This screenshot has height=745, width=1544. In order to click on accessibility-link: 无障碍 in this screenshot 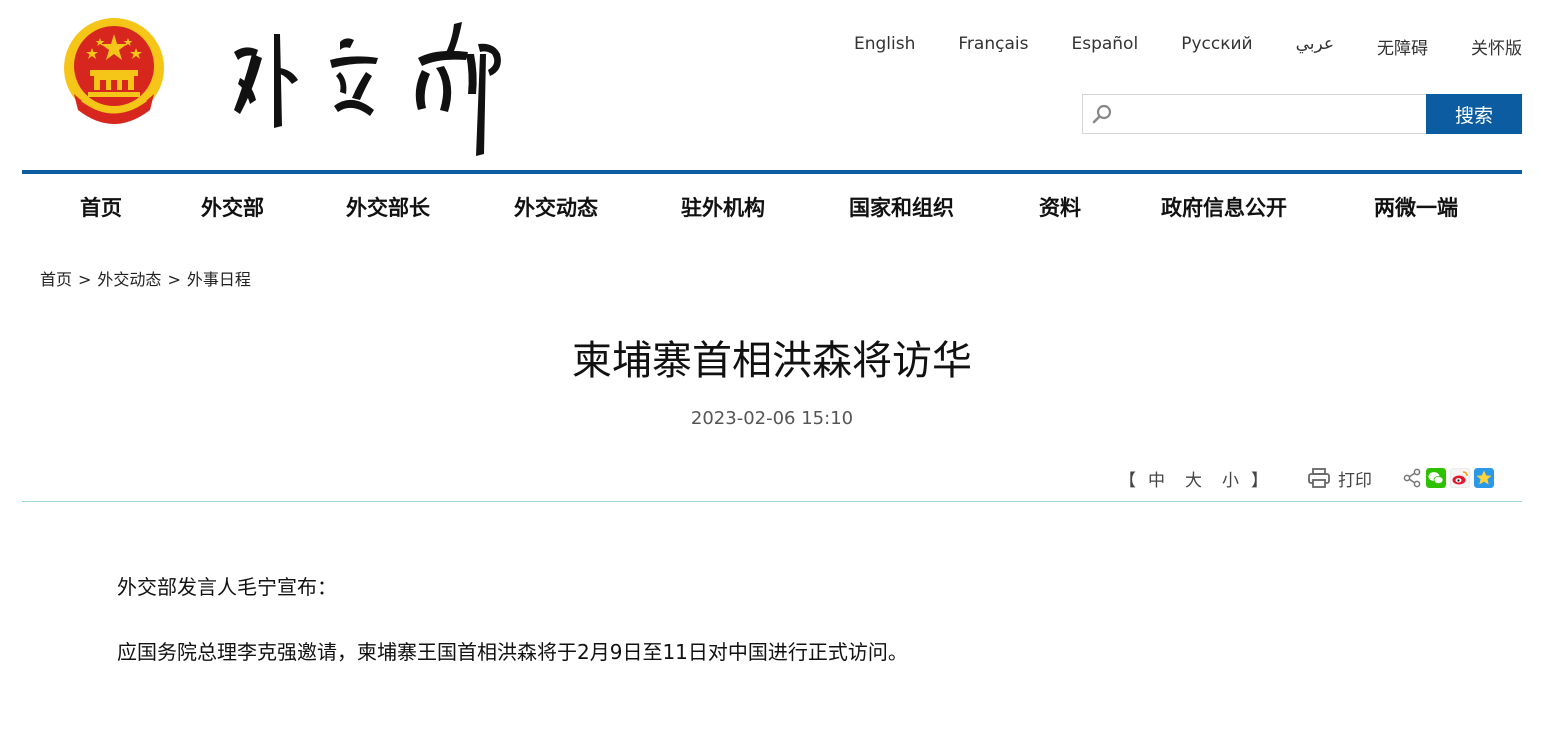, I will do `click(1402, 46)`.